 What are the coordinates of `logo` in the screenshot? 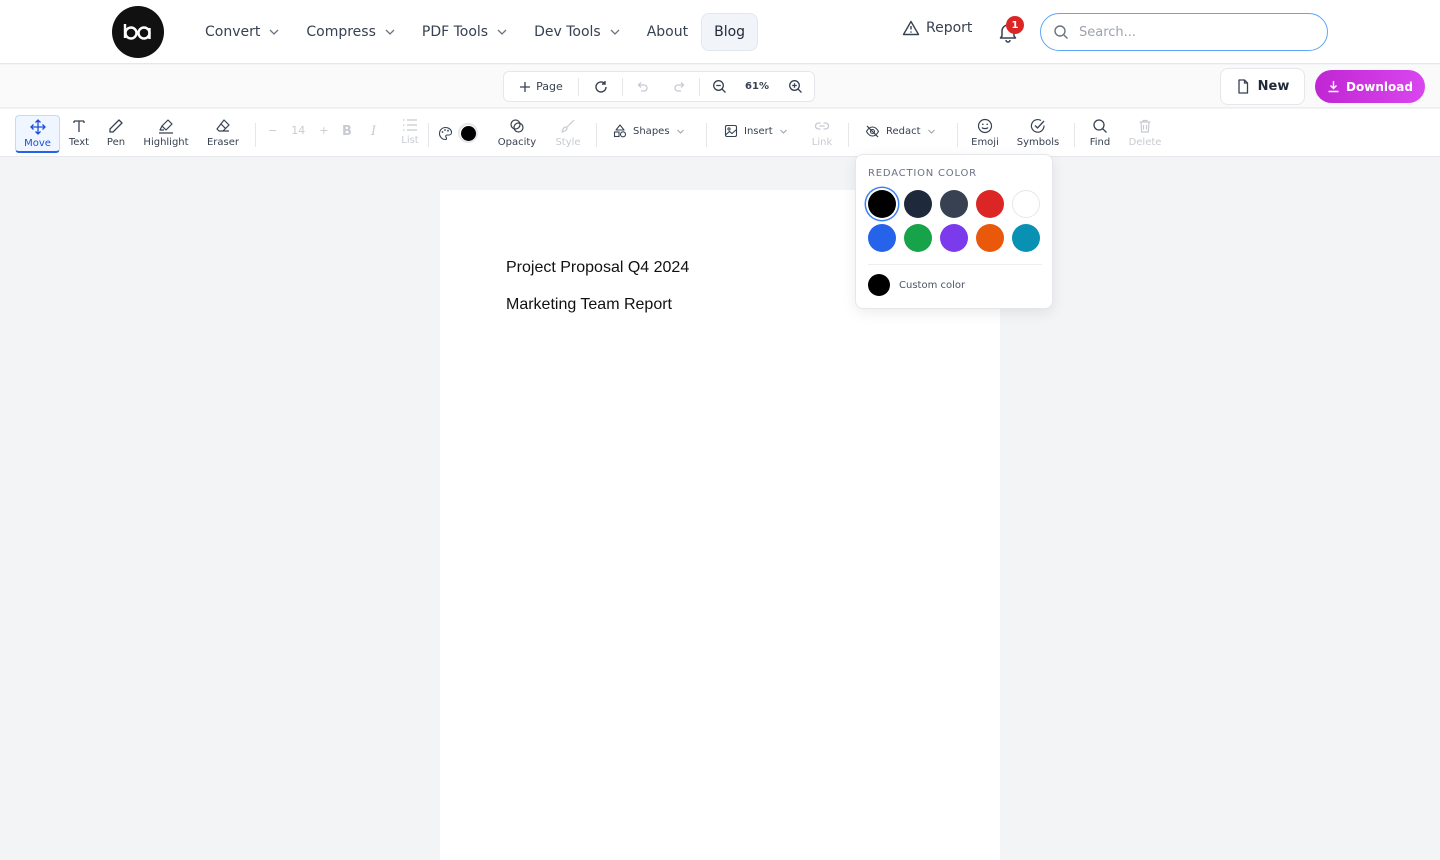 It's located at (138, 32).